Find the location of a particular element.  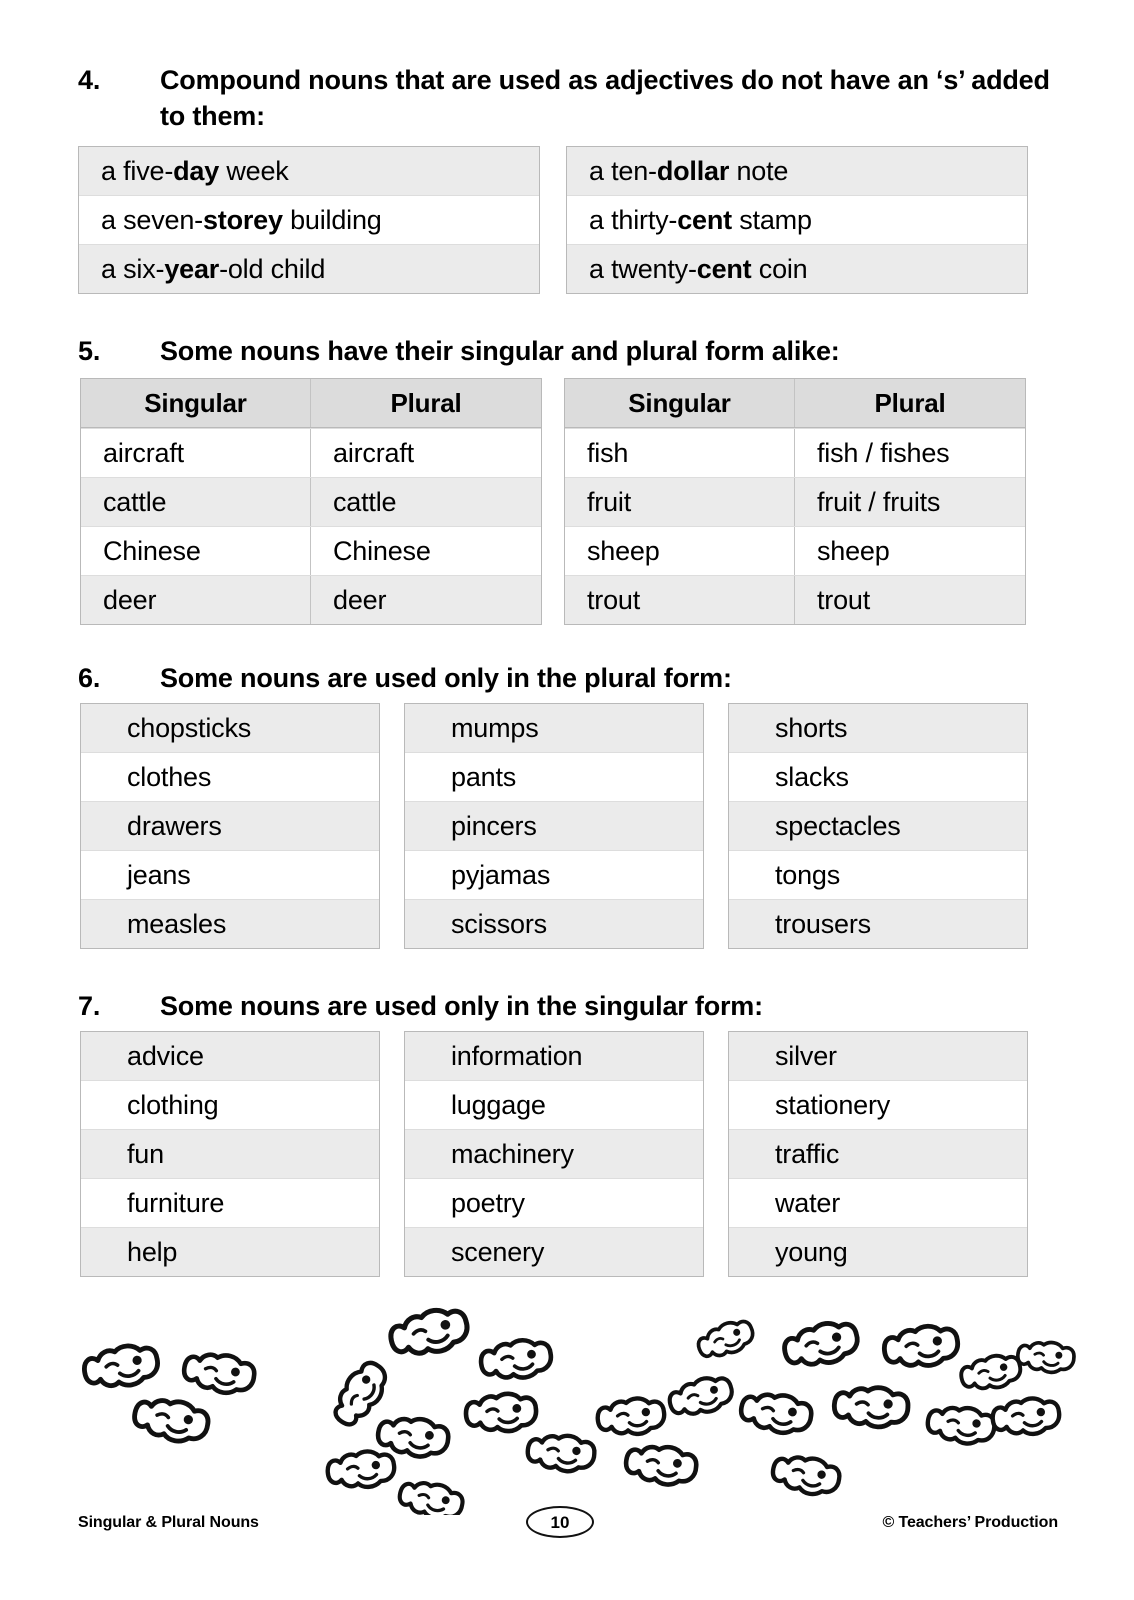

cell-post: coin is located at coordinates (779, 269).